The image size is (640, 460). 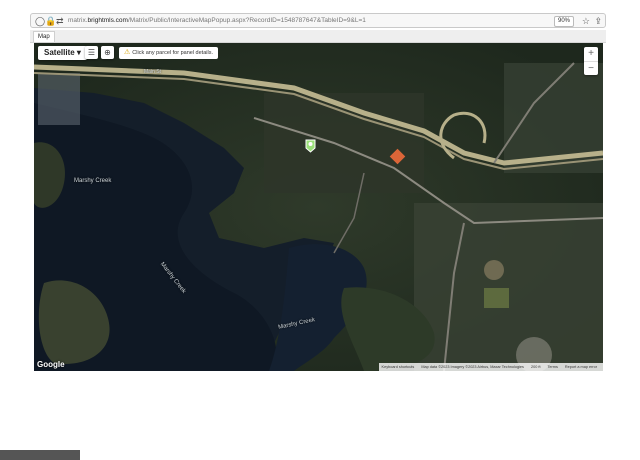 I want to click on tab-map: Map, so click(x=44, y=36).